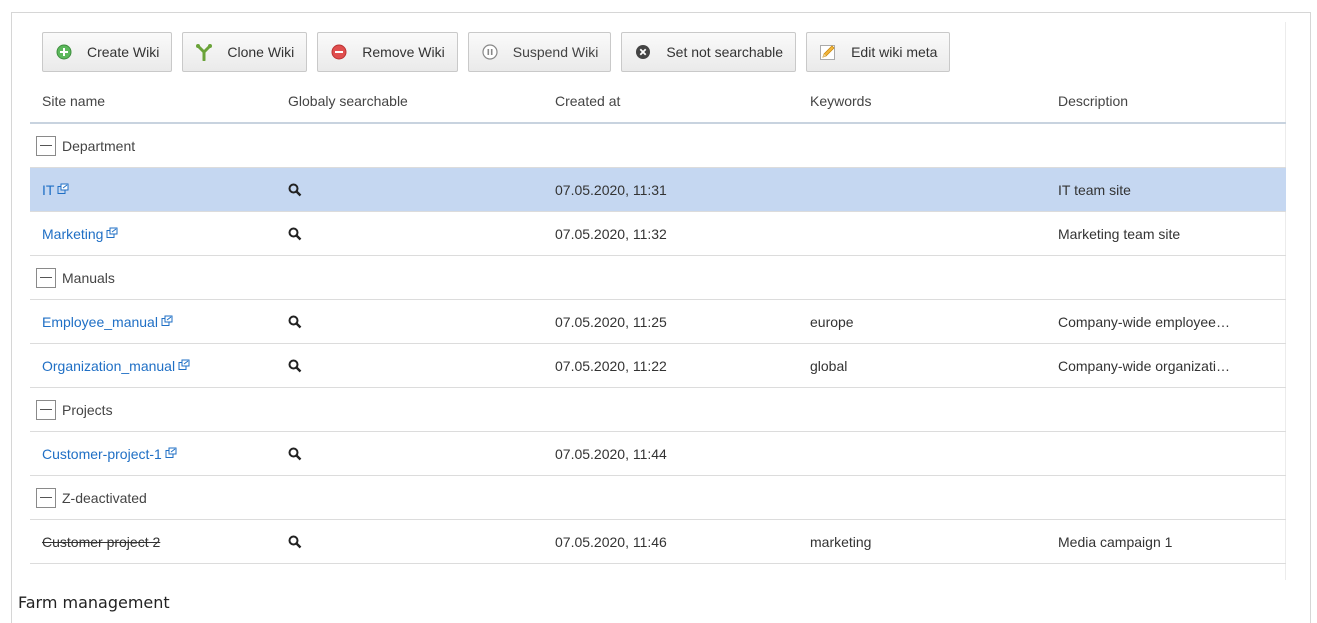 The width and height of the screenshot is (1317, 623). I want to click on remove-wiki-button: Remove Wiki, so click(387, 52).